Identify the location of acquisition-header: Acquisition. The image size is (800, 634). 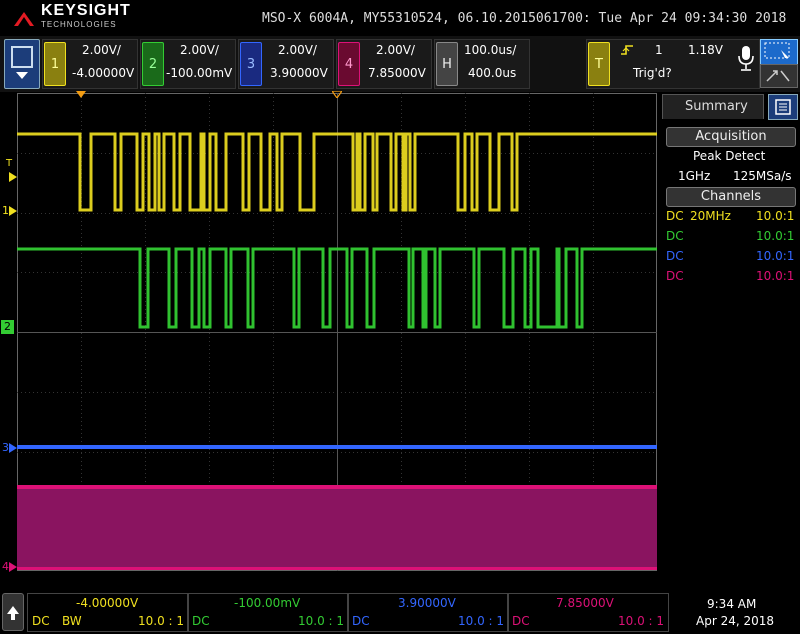
(731, 137).